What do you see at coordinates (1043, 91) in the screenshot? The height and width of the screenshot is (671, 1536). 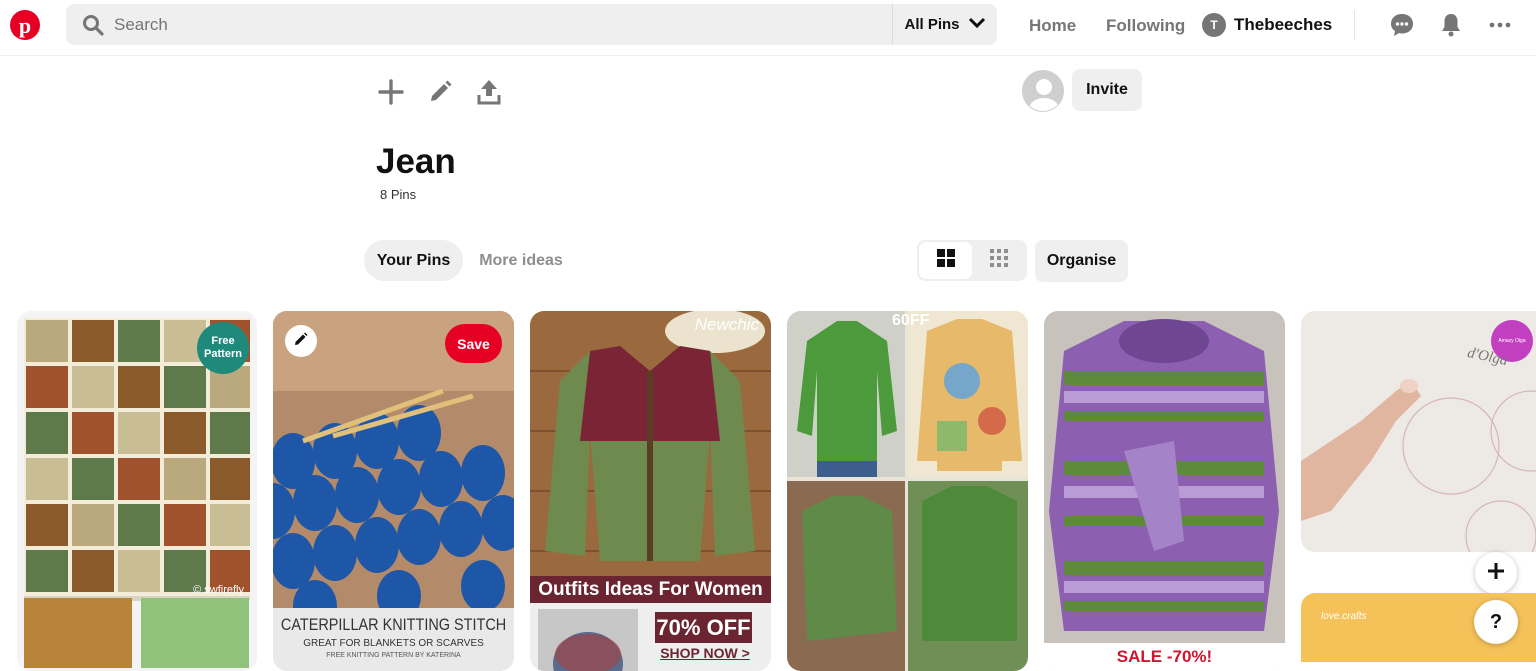 I see `collaborator-avatar` at bounding box center [1043, 91].